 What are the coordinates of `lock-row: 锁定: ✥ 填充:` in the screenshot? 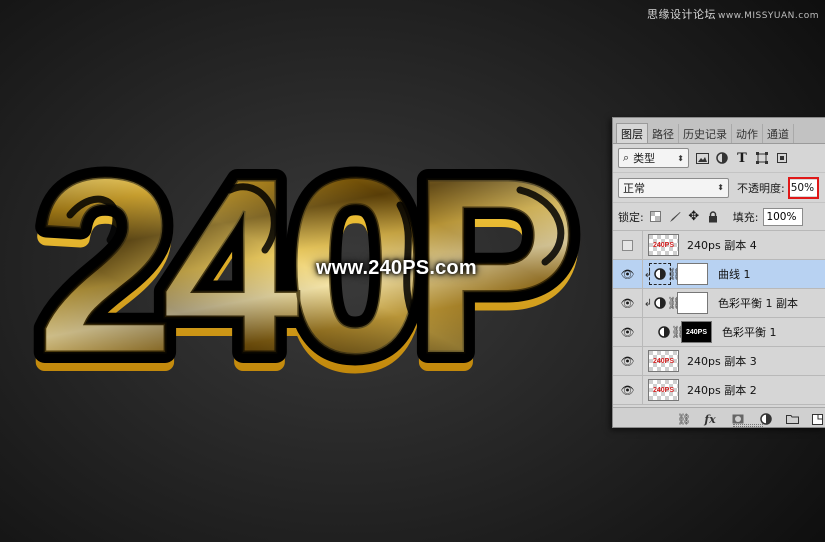 It's located at (719, 217).